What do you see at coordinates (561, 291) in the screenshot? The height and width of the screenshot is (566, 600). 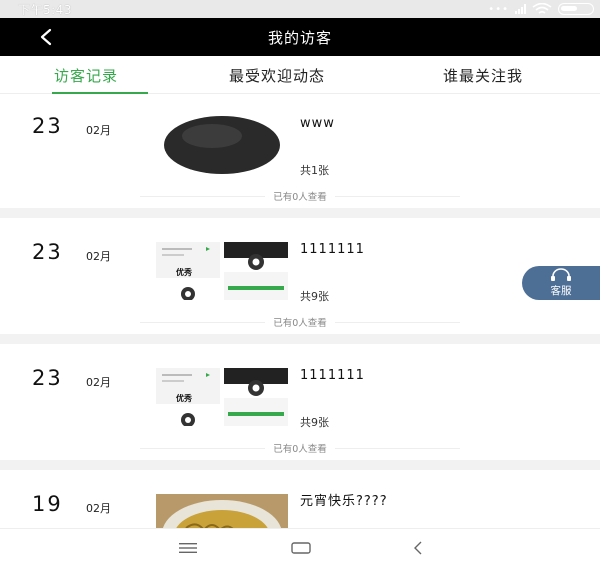 I see `customer-service-label: 客服` at bounding box center [561, 291].